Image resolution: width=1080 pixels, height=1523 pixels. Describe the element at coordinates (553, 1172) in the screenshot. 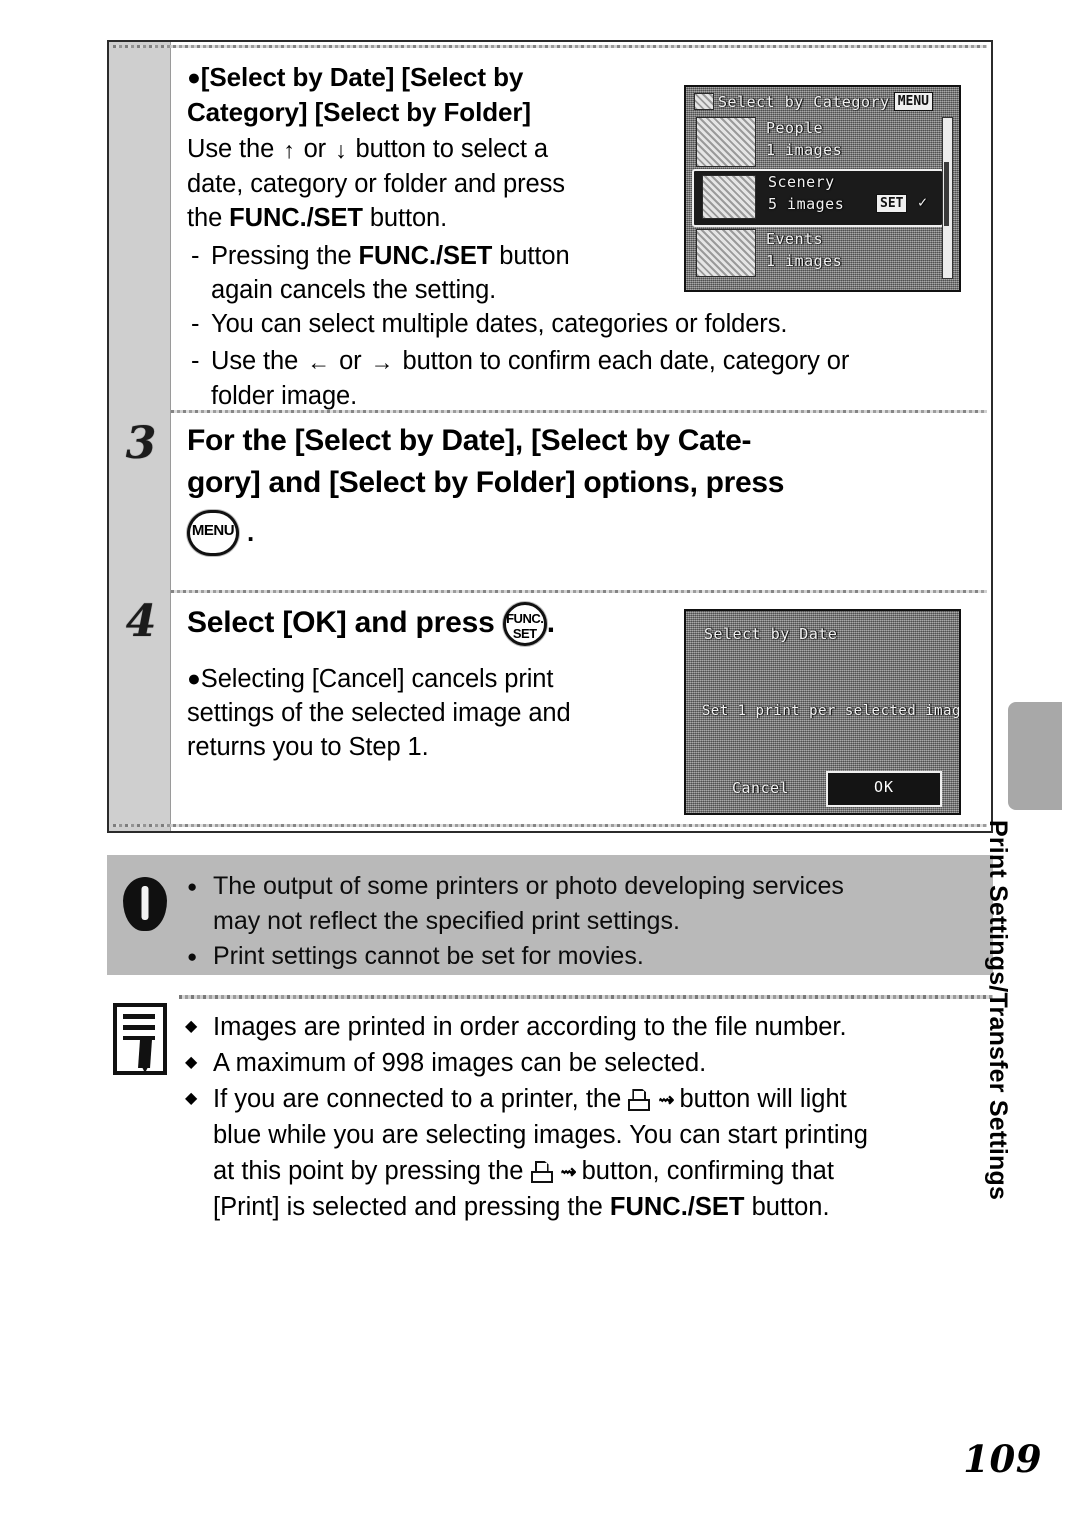

I see `print-share-button-icon: ⇝` at that location.